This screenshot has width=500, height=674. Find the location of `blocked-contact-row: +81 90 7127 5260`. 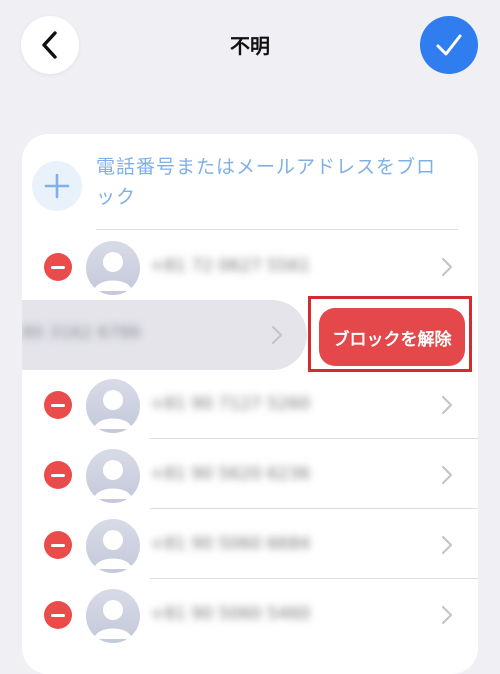

blocked-contact-row: +81 90 7127 5260 is located at coordinates (250, 405).